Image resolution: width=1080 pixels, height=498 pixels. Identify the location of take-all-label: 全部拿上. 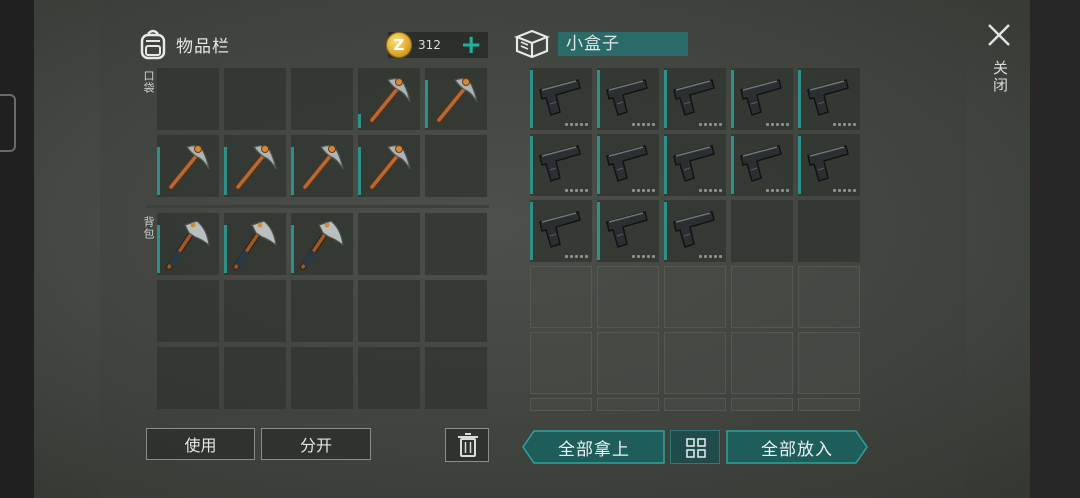
(594, 449).